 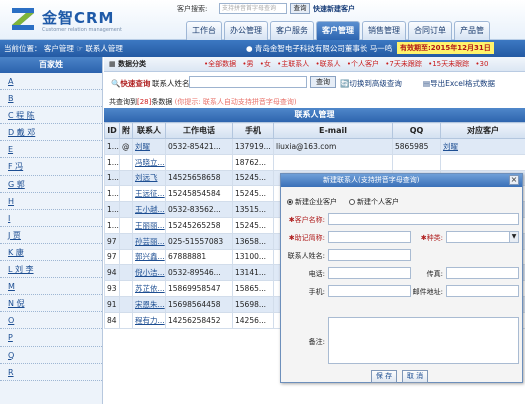 I want to click on cell-customer, so click(x=482, y=162).